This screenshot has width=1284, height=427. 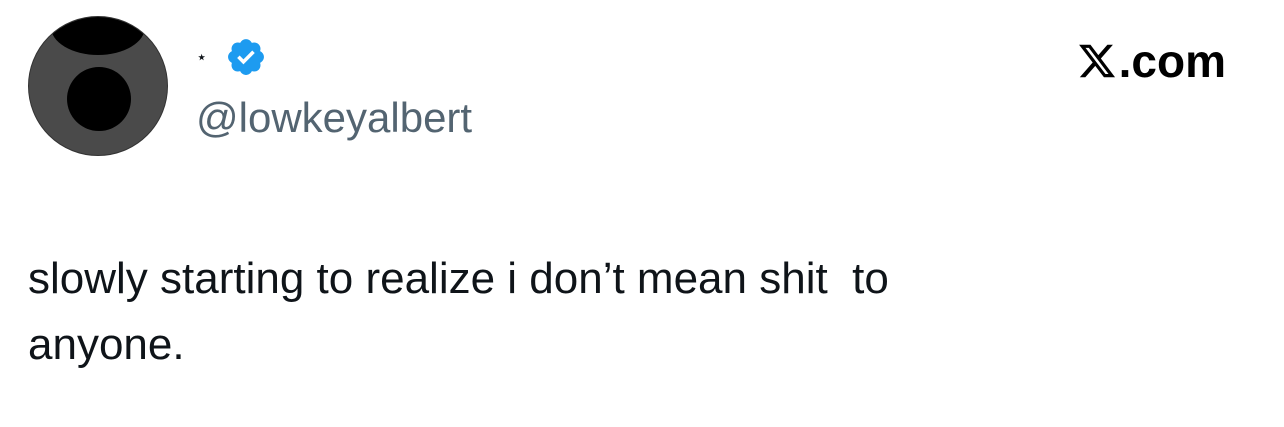 I want to click on avatar-center-shape, so click(x=99, y=99).